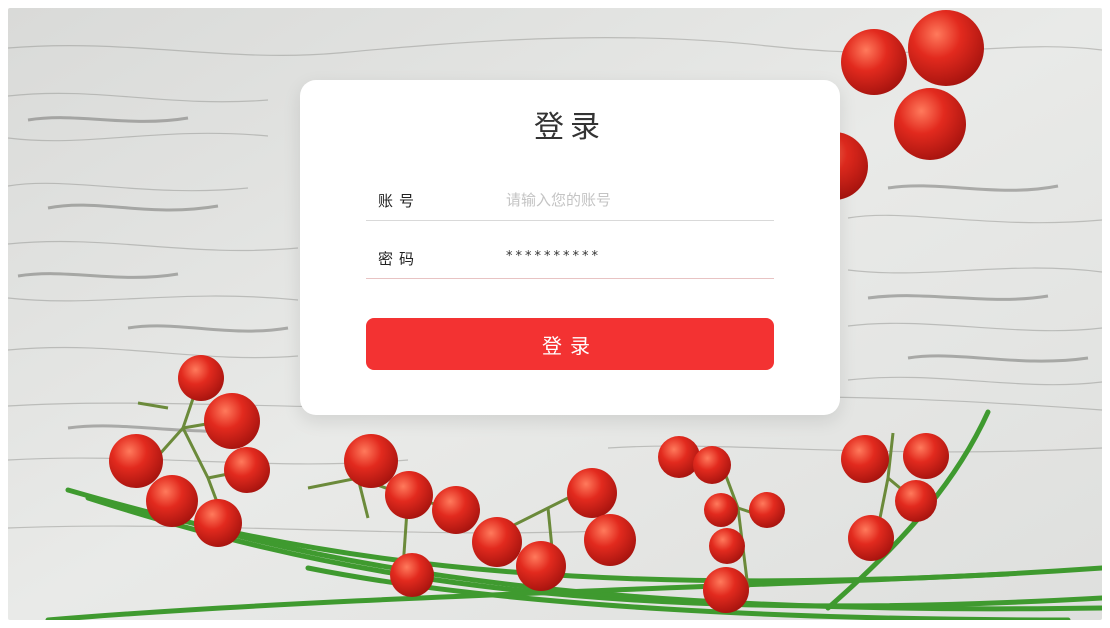 This screenshot has width=1110, height=628. Describe the element at coordinates (570, 344) in the screenshot. I see `login-button: 登录` at that location.